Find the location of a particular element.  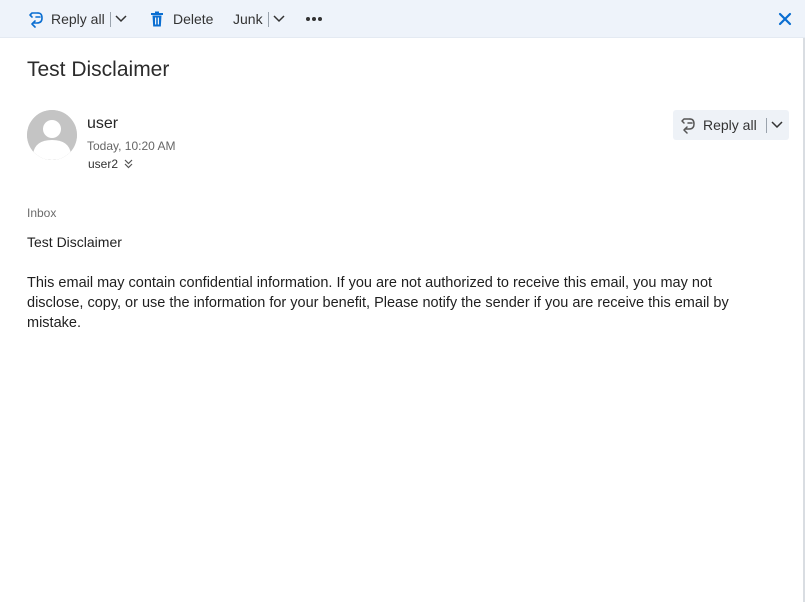

user-avatar-icon is located at coordinates (52, 135).